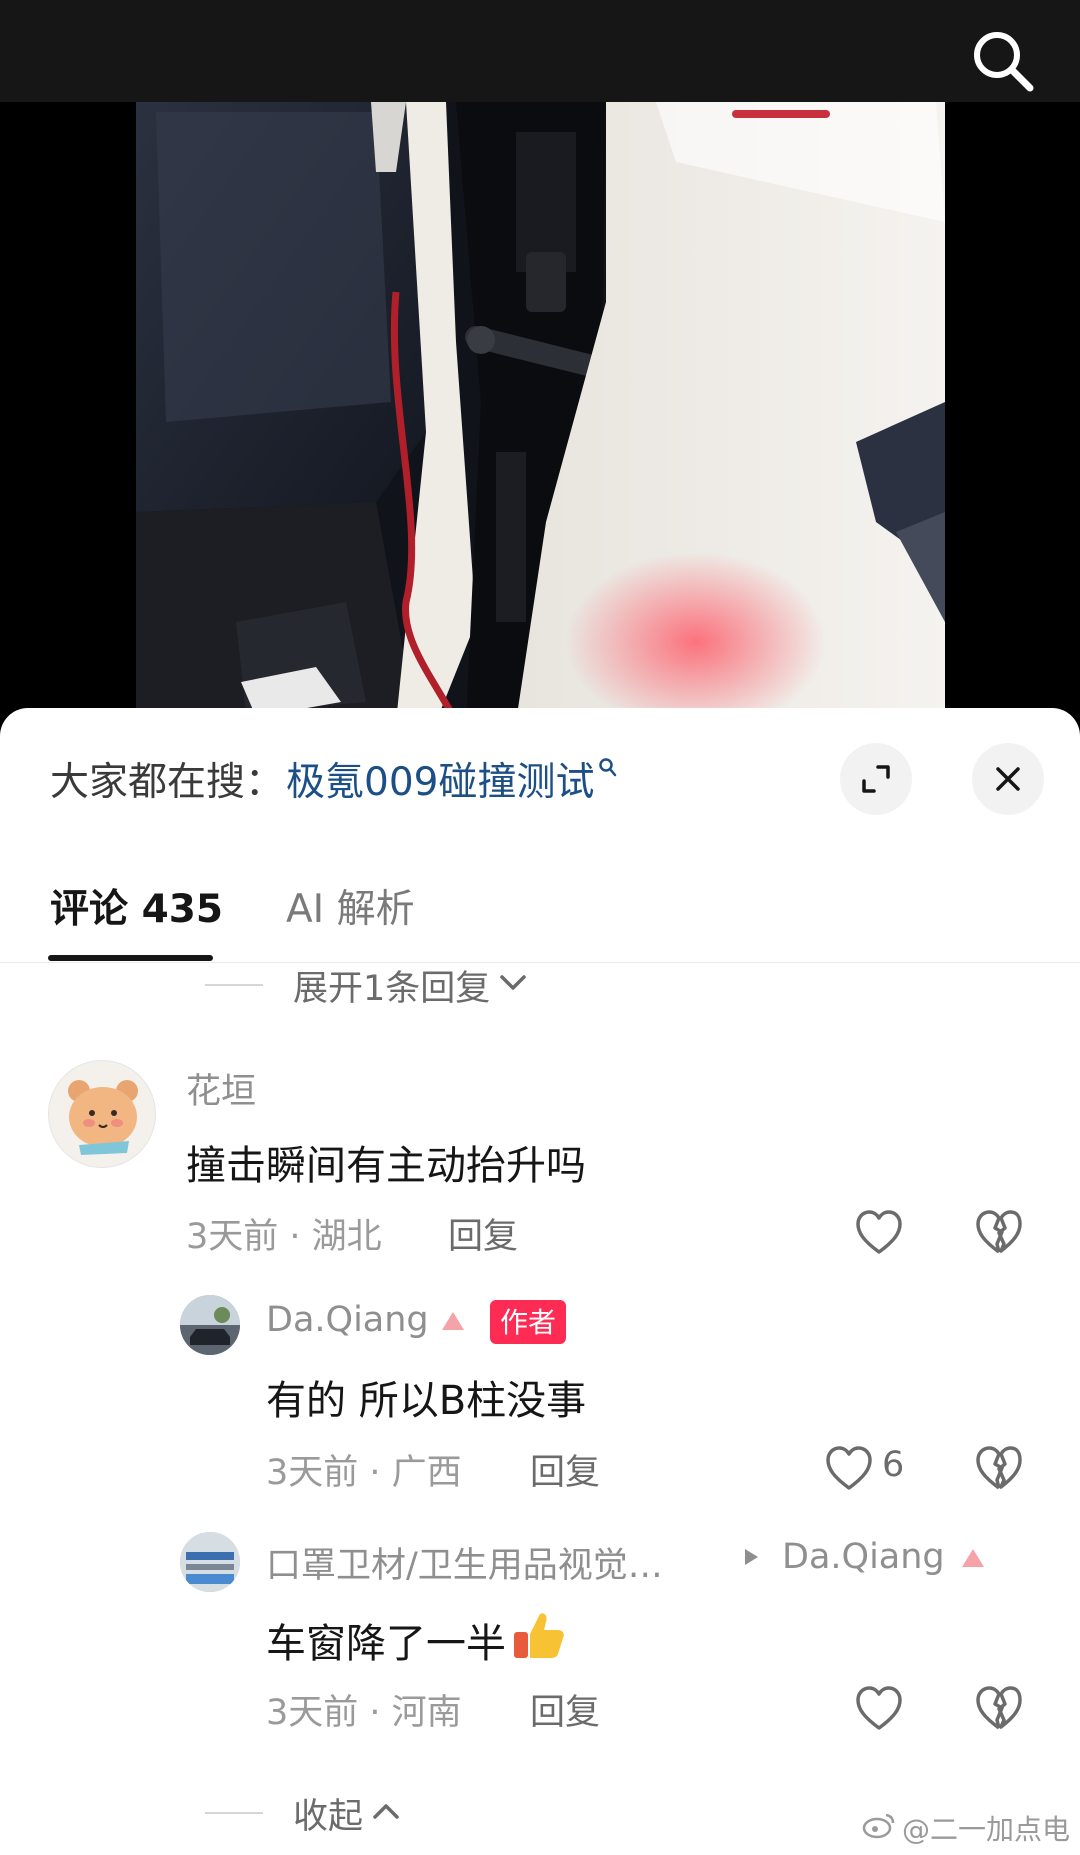  Describe the element at coordinates (386, 1813) in the screenshot. I see `chevron-up-icon` at that location.